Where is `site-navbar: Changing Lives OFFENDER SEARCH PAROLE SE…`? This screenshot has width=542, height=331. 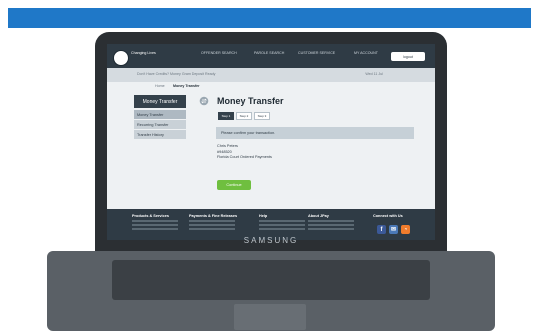 site-navbar: Changing Lives OFFENDER SEARCH PAROLE SE… is located at coordinates (271, 56).